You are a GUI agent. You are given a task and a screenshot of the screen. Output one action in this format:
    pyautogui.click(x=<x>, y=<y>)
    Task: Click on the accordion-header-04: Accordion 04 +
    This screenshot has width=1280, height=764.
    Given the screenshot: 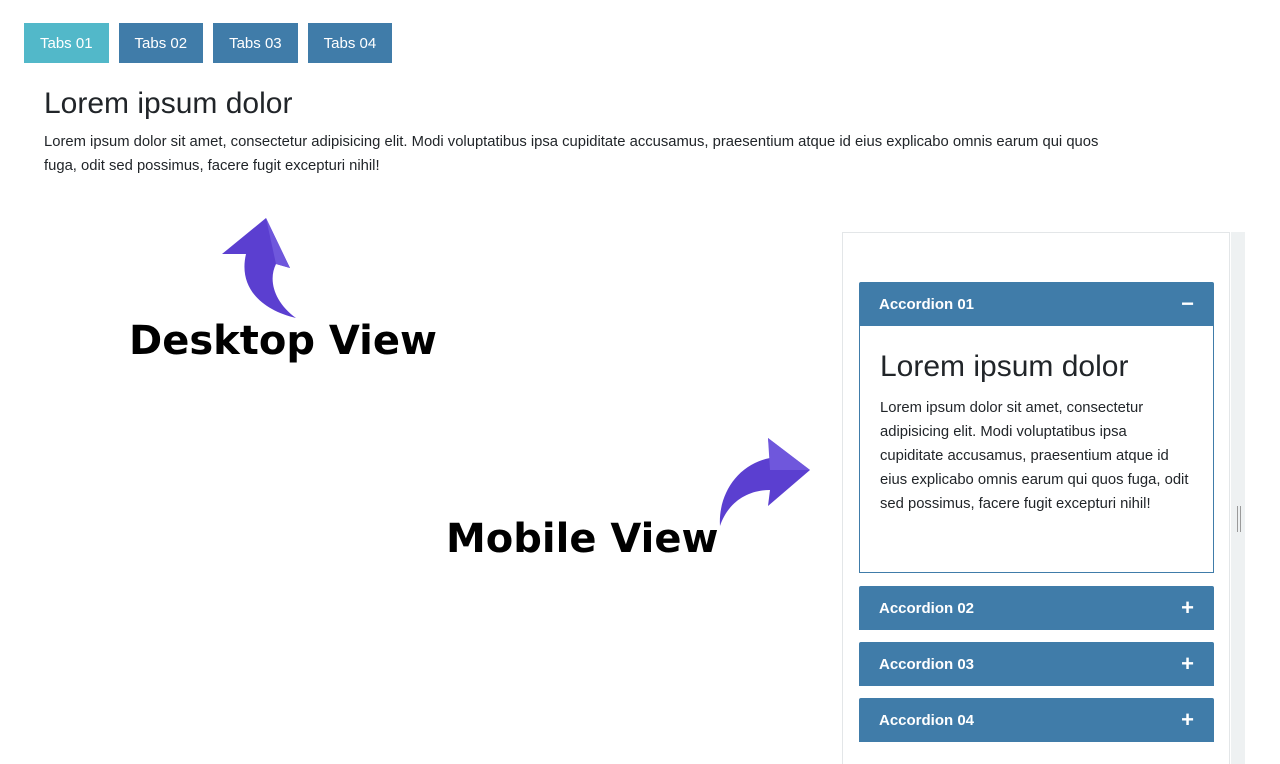 What is the action you would take?
    pyautogui.click(x=1036, y=720)
    